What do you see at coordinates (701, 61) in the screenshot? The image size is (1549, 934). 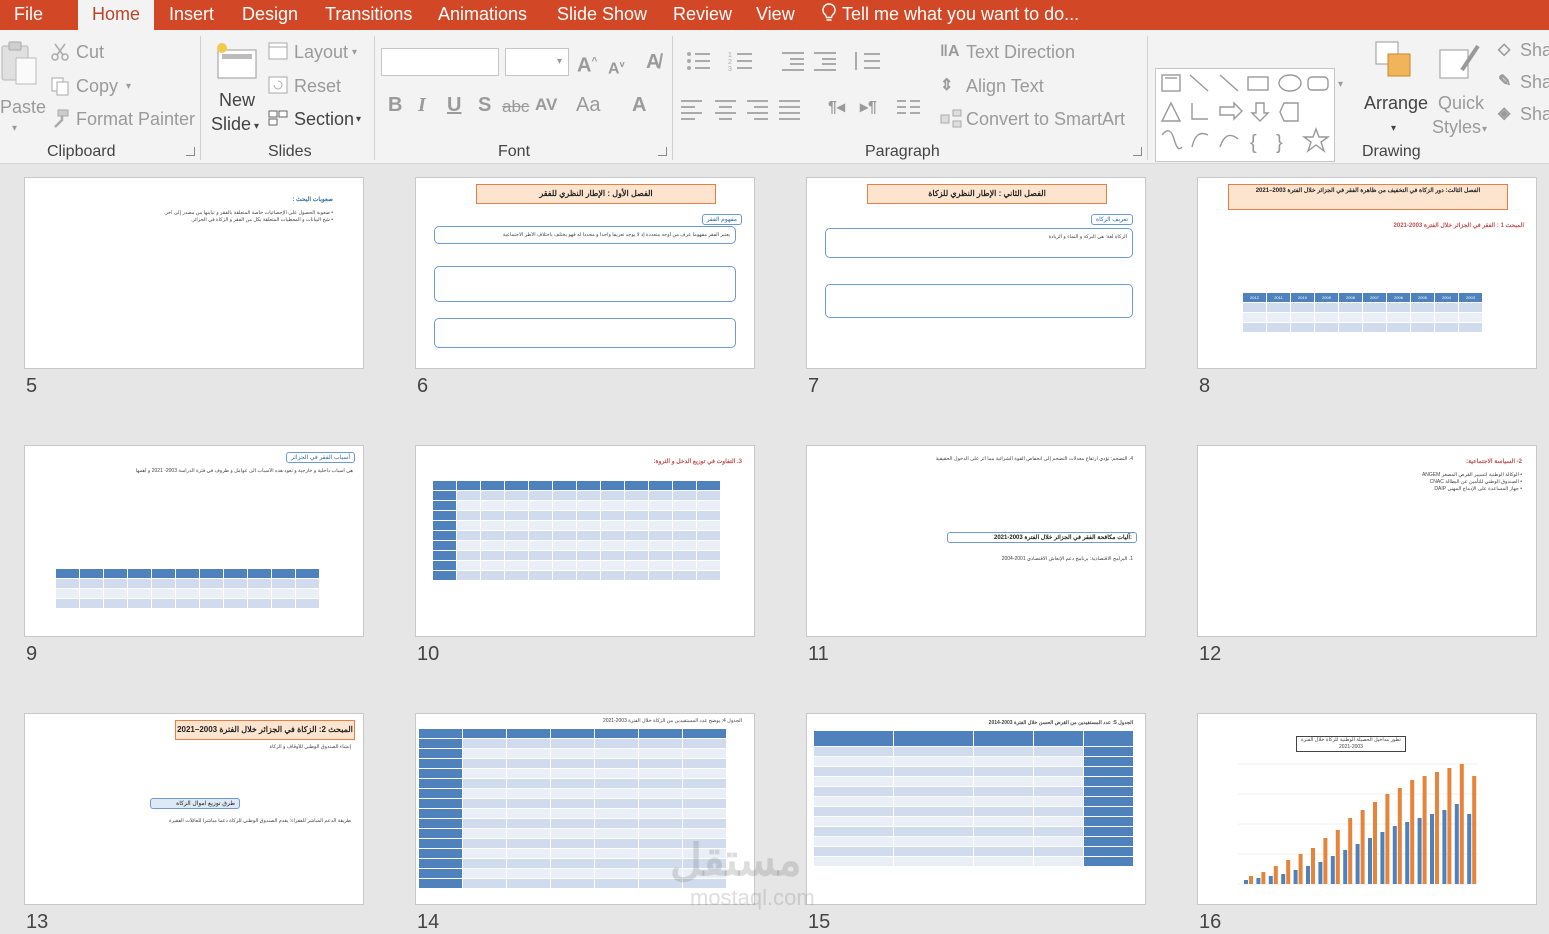 I see `bullets-icon` at bounding box center [701, 61].